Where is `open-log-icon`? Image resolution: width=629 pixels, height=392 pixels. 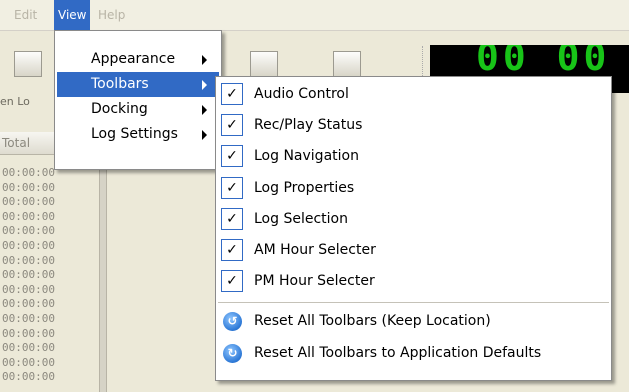
open-log-icon is located at coordinates (28, 64).